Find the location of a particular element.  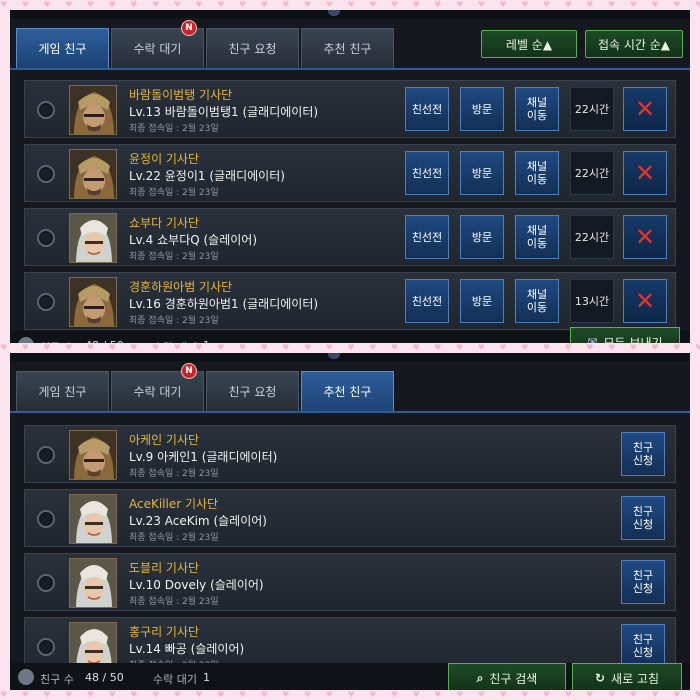

character-info: Lv.23 AceKim (슬레이어) is located at coordinates (198, 521).